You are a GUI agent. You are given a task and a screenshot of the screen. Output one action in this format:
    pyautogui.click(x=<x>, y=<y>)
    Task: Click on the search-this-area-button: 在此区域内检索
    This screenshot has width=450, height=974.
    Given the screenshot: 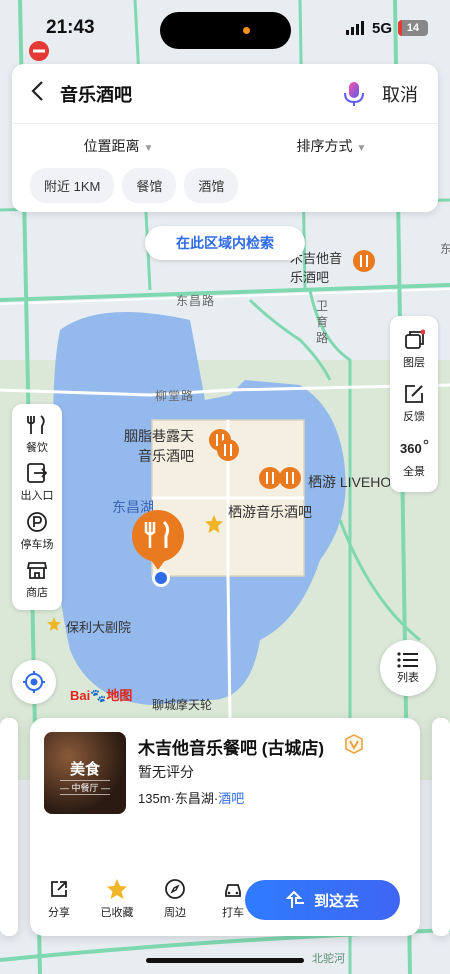 What is the action you would take?
    pyautogui.click(x=225, y=243)
    